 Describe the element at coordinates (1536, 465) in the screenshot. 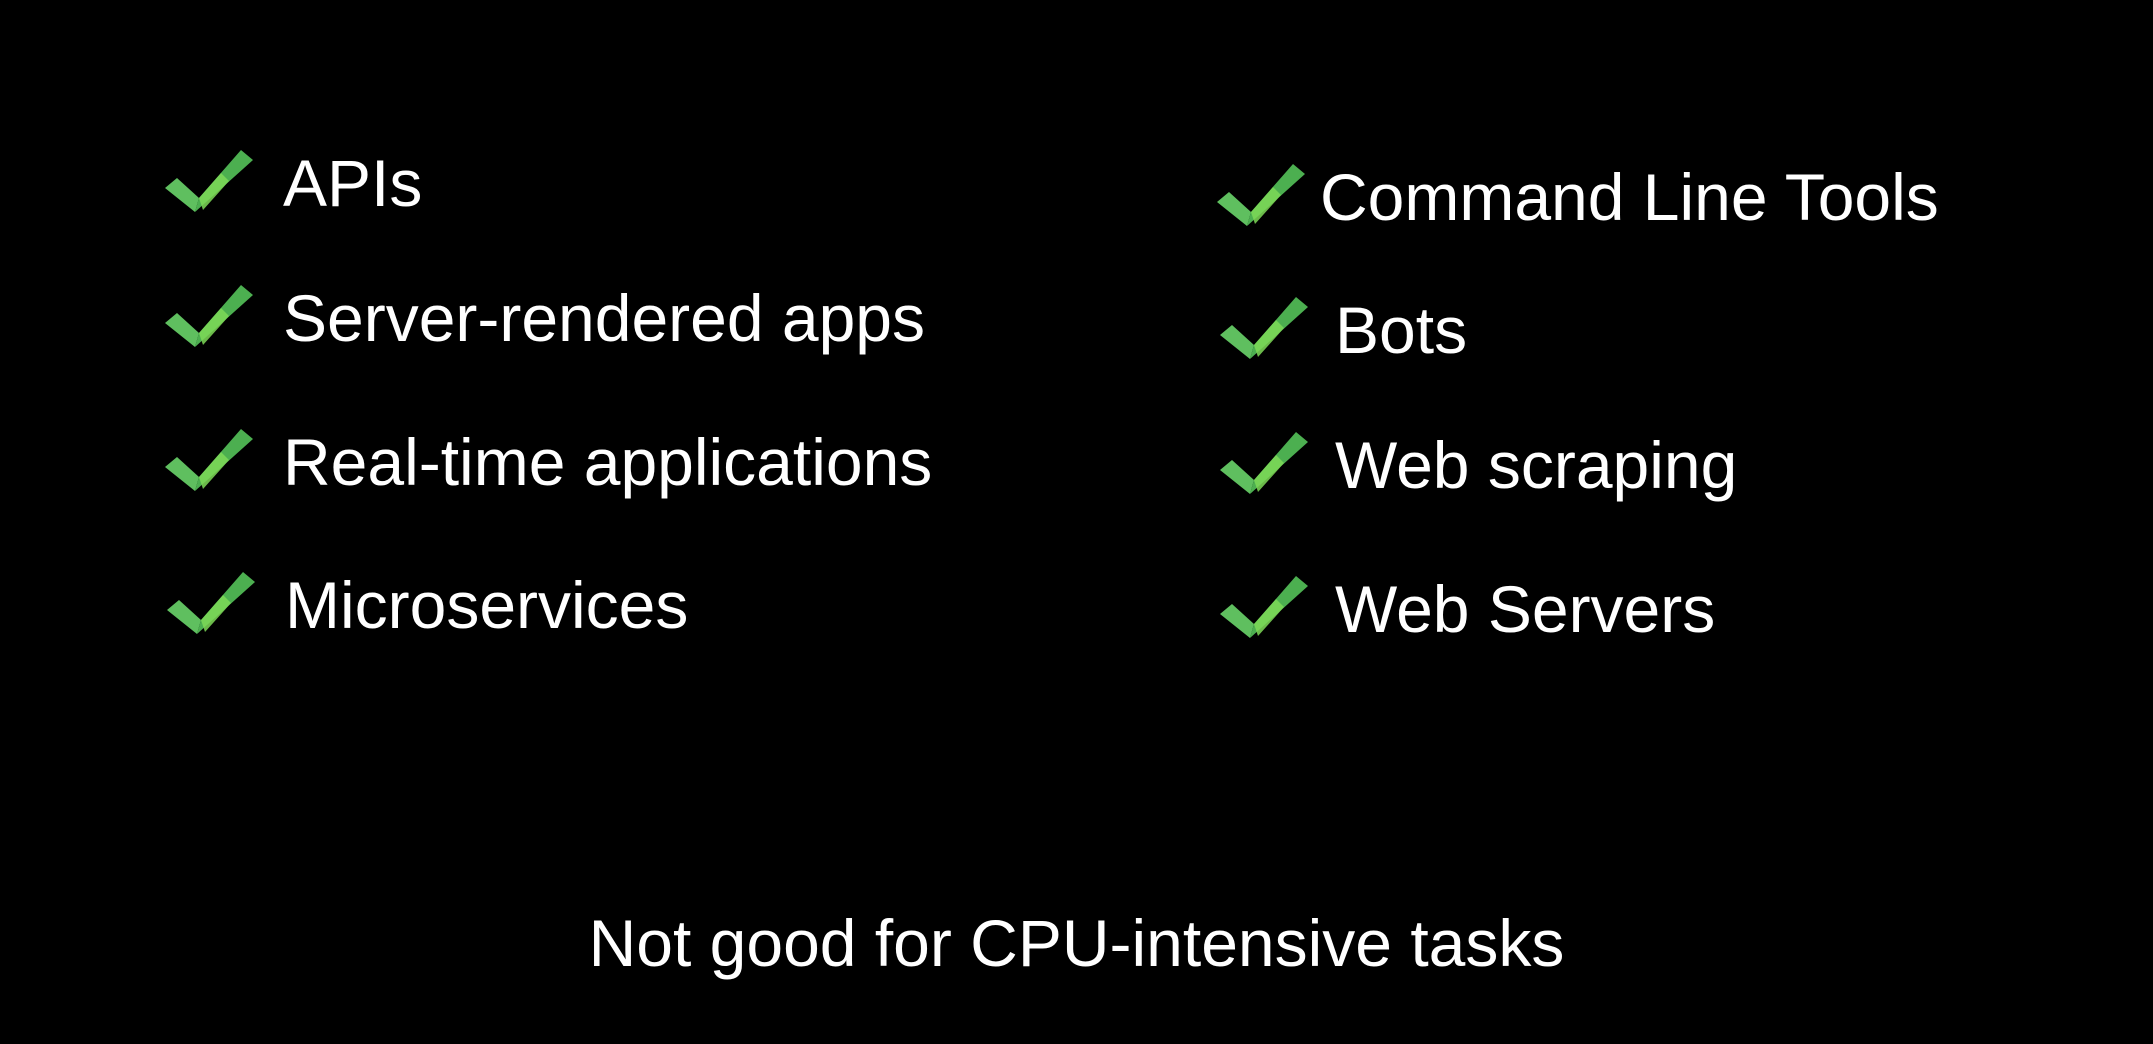

I see `item-label: Web scraping` at that location.